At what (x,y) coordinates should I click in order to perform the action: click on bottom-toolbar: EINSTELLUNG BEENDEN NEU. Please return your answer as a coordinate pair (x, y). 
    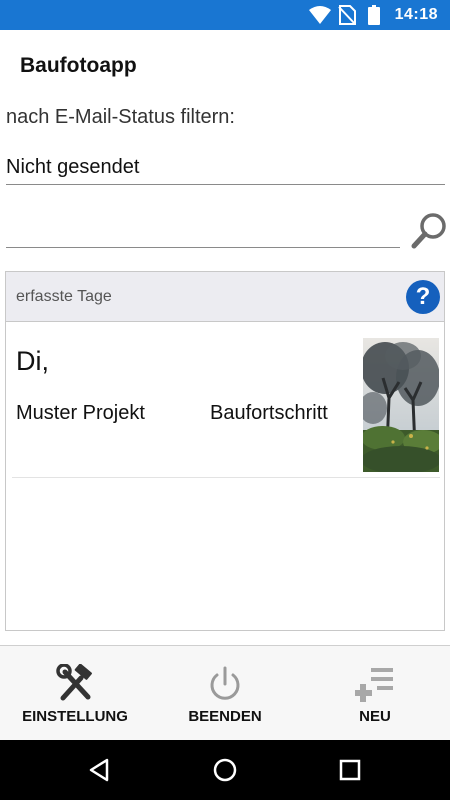
    Looking at the image, I should click on (225, 692).